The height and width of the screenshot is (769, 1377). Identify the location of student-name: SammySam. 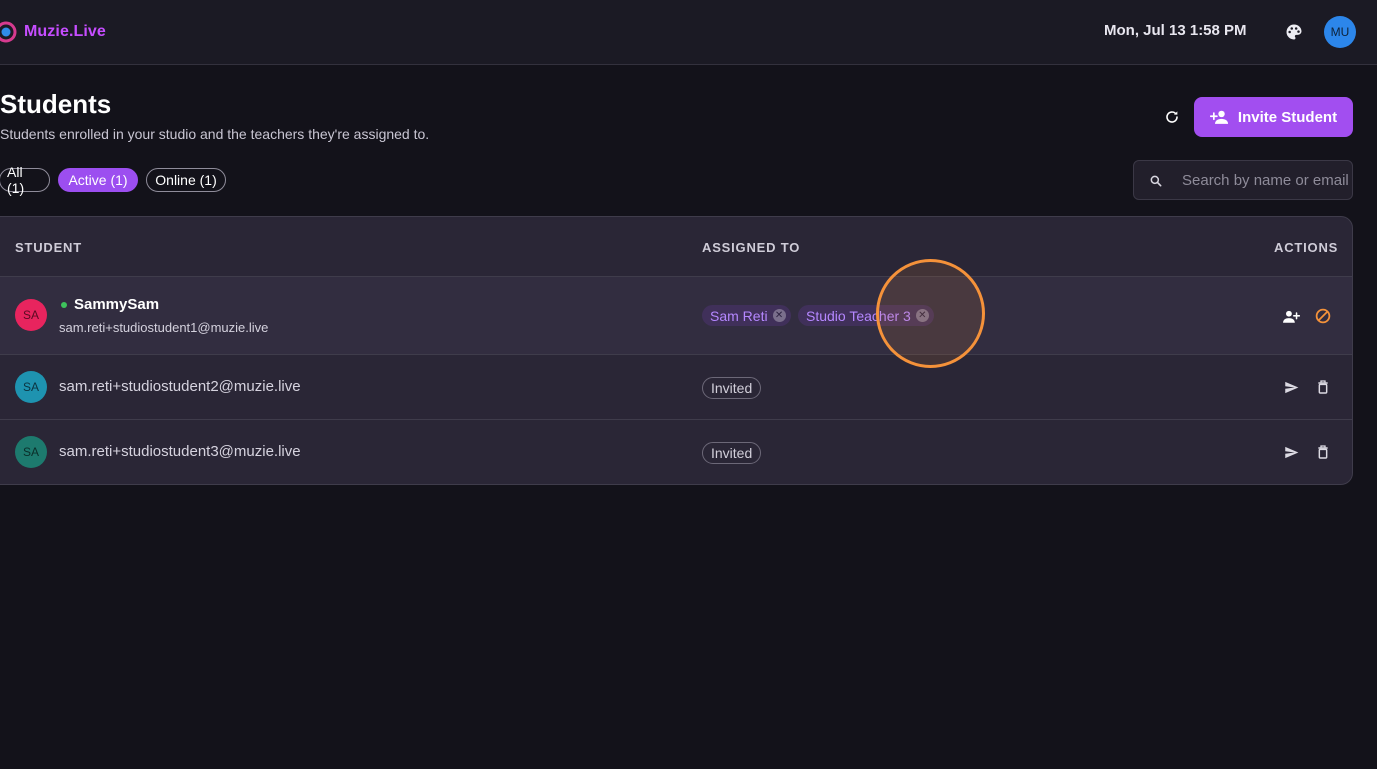
(117, 304).